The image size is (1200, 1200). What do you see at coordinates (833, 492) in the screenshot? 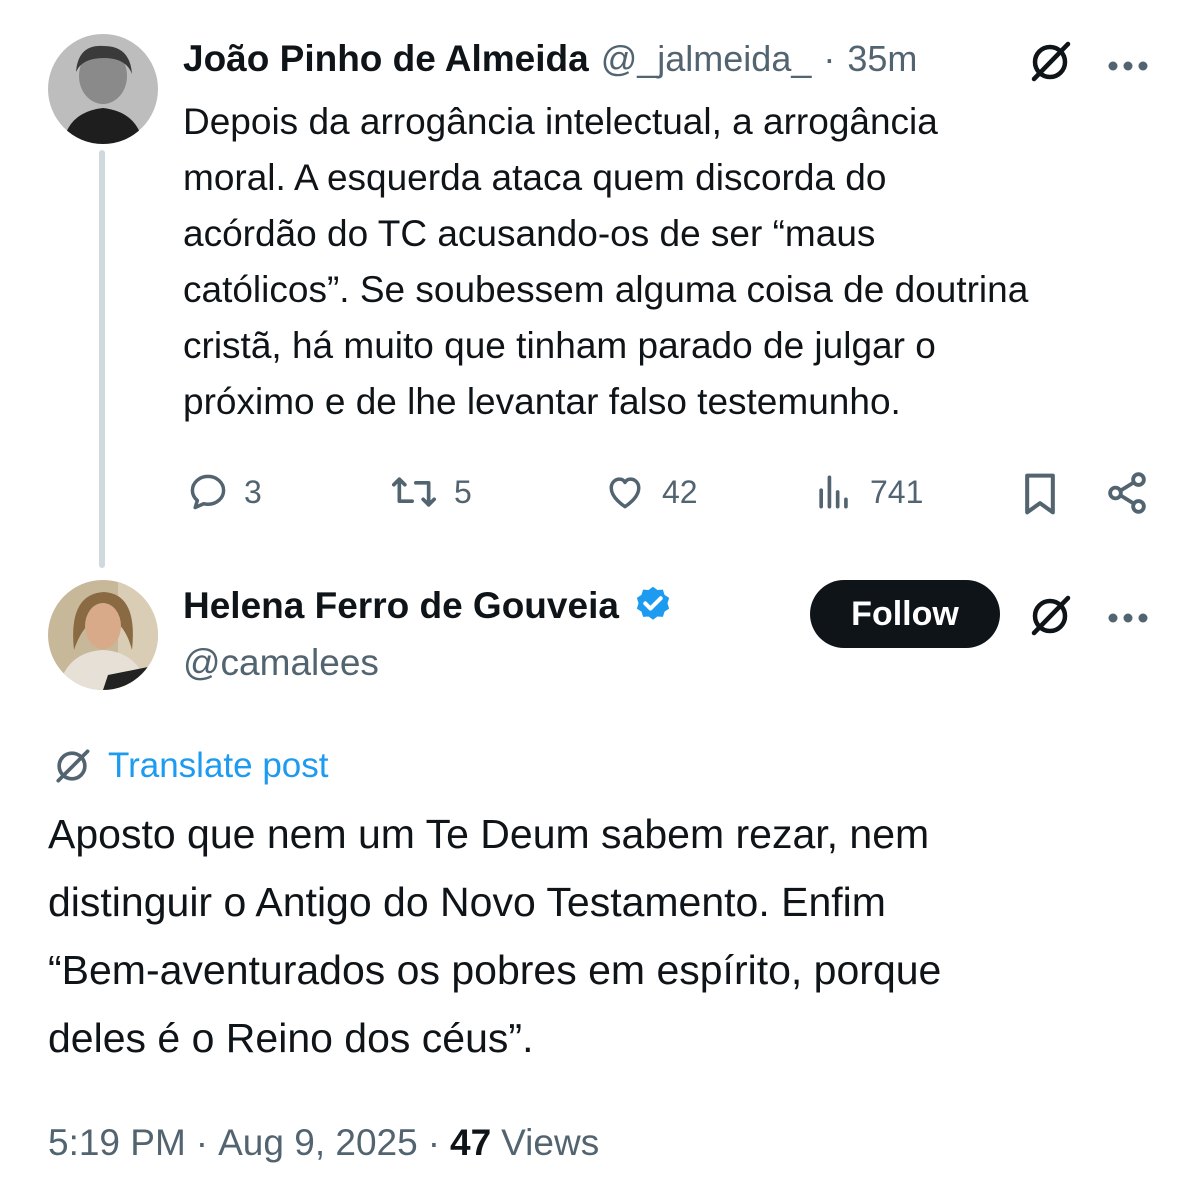
I see `views-icon` at bounding box center [833, 492].